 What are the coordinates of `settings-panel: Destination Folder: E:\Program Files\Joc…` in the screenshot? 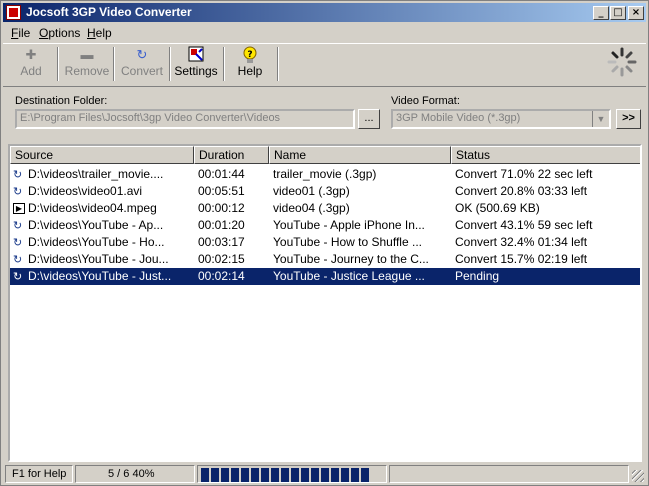 It's located at (324, 114).